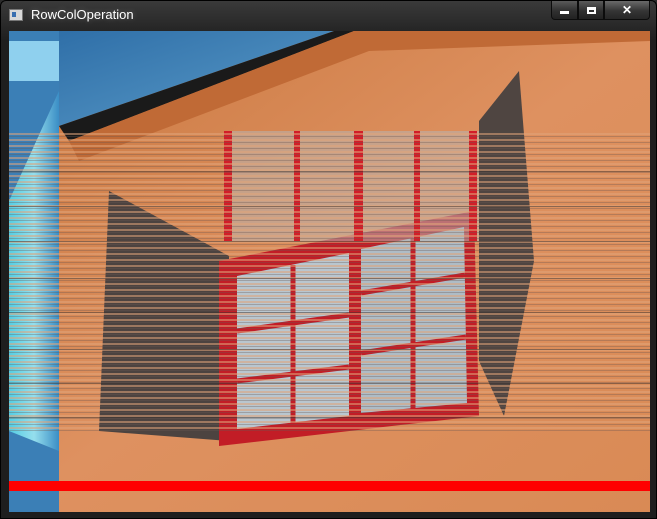 The image size is (657, 519). Describe the element at coordinates (328, 16) in the screenshot. I see `title-bar: RowColOperation ✕` at that location.